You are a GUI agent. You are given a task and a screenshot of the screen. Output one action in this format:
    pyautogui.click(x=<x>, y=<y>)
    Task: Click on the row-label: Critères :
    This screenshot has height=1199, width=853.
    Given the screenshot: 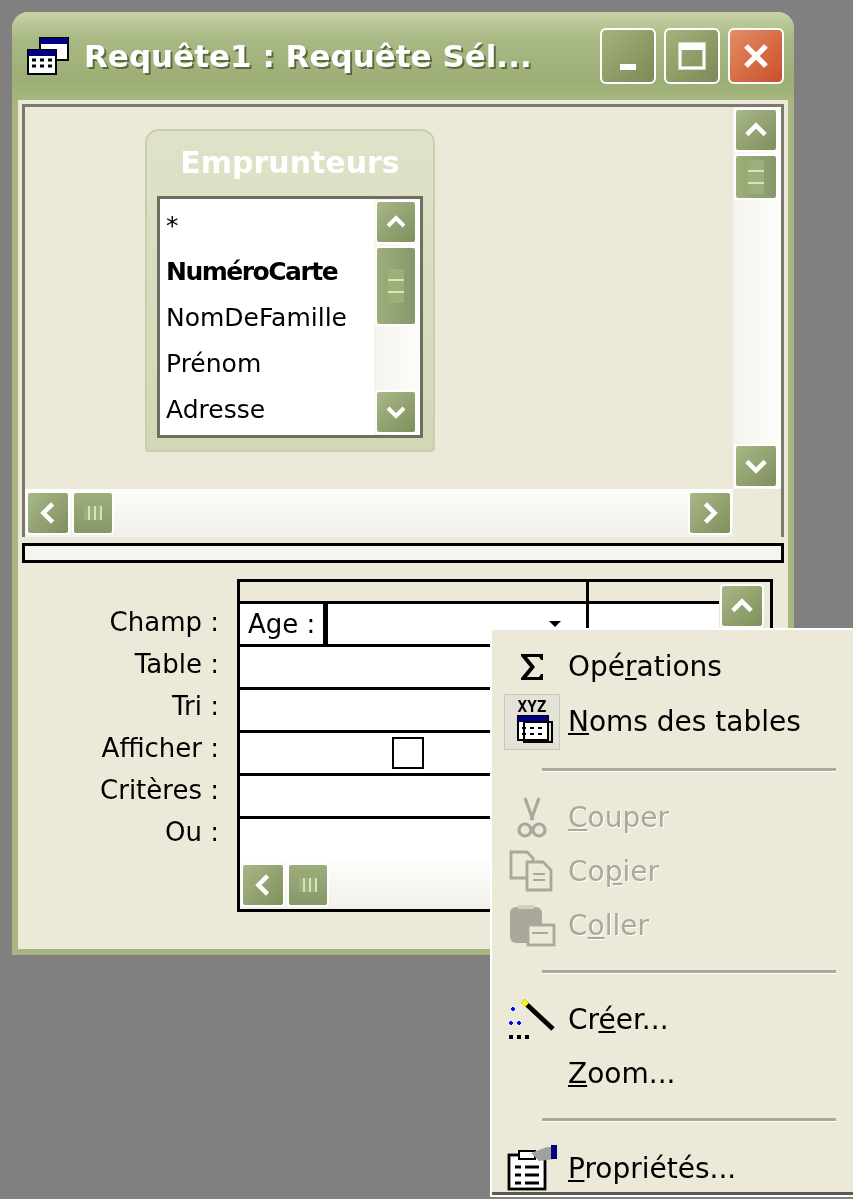 What is the action you would take?
    pyautogui.click(x=159, y=790)
    